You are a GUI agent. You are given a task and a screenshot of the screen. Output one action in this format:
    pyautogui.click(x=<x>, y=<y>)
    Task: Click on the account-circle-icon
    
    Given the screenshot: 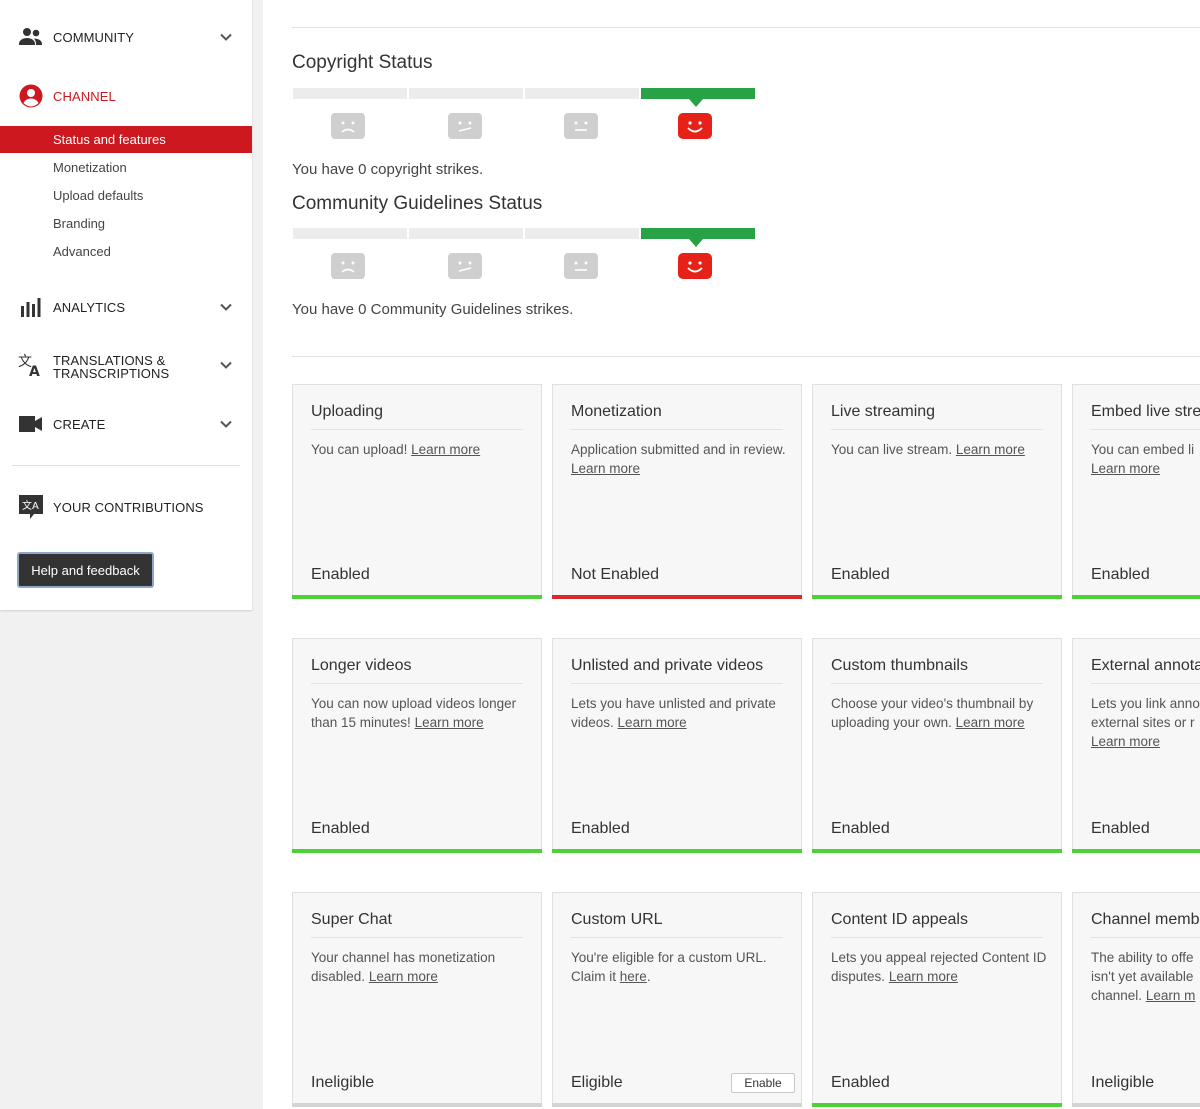 What is the action you would take?
    pyautogui.click(x=31, y=96)
    